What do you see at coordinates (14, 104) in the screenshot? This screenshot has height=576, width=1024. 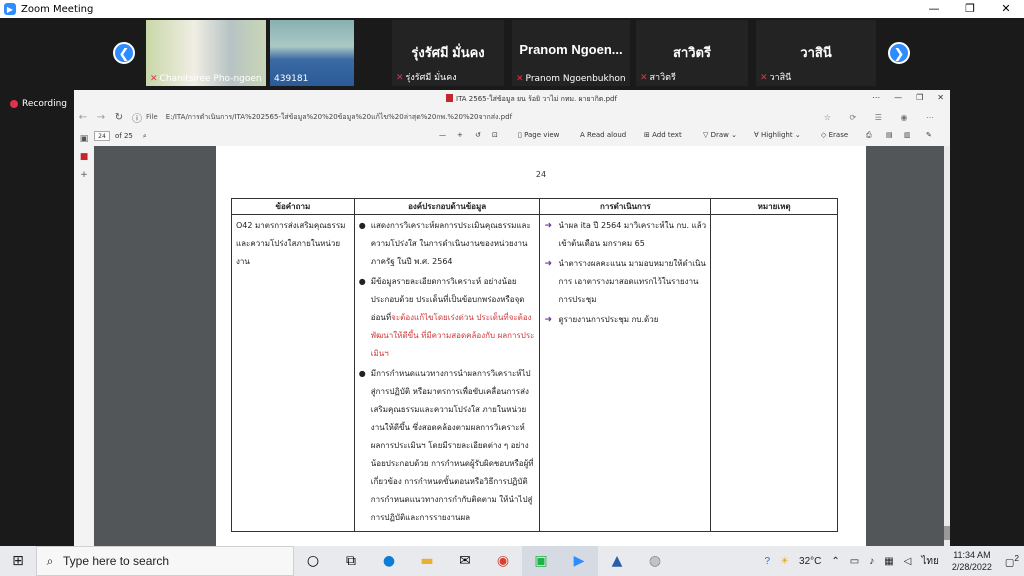 I see `record-dot-icon` at bounding box center [14, 104].